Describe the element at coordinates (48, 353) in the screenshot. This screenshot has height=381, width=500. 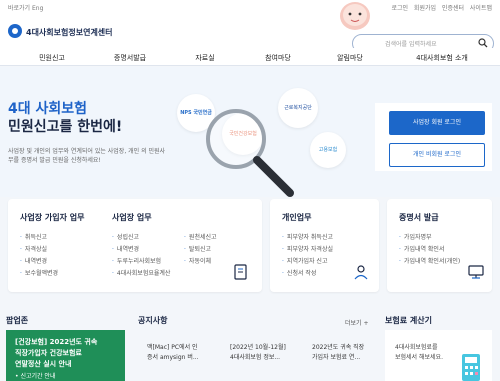
I see `popup-line: 직장가입자 건강보험료` at that location.